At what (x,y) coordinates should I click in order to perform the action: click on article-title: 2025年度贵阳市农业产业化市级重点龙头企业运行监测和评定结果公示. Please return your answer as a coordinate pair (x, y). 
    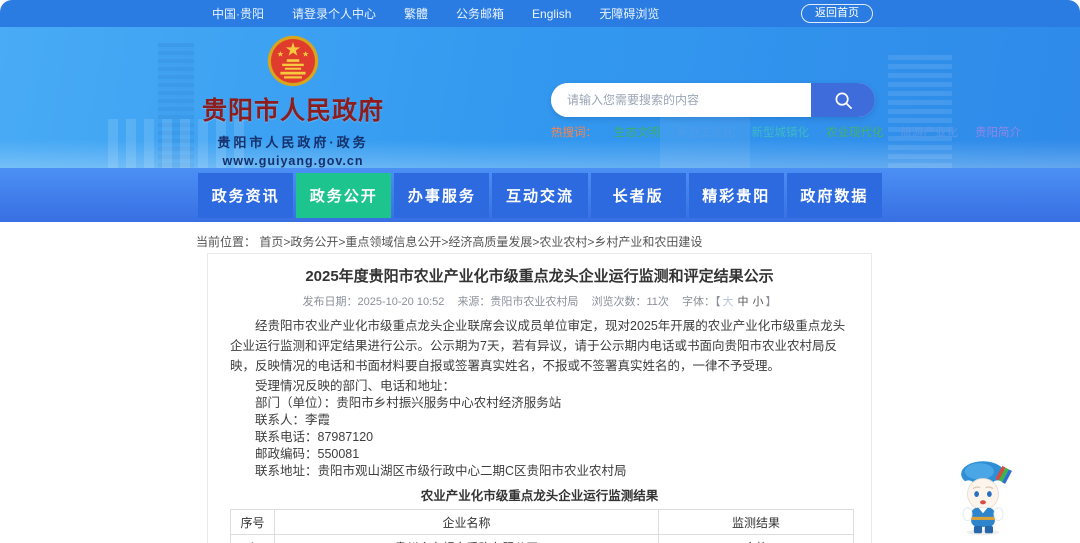
    Looking at the image, I should click on (539, 276).